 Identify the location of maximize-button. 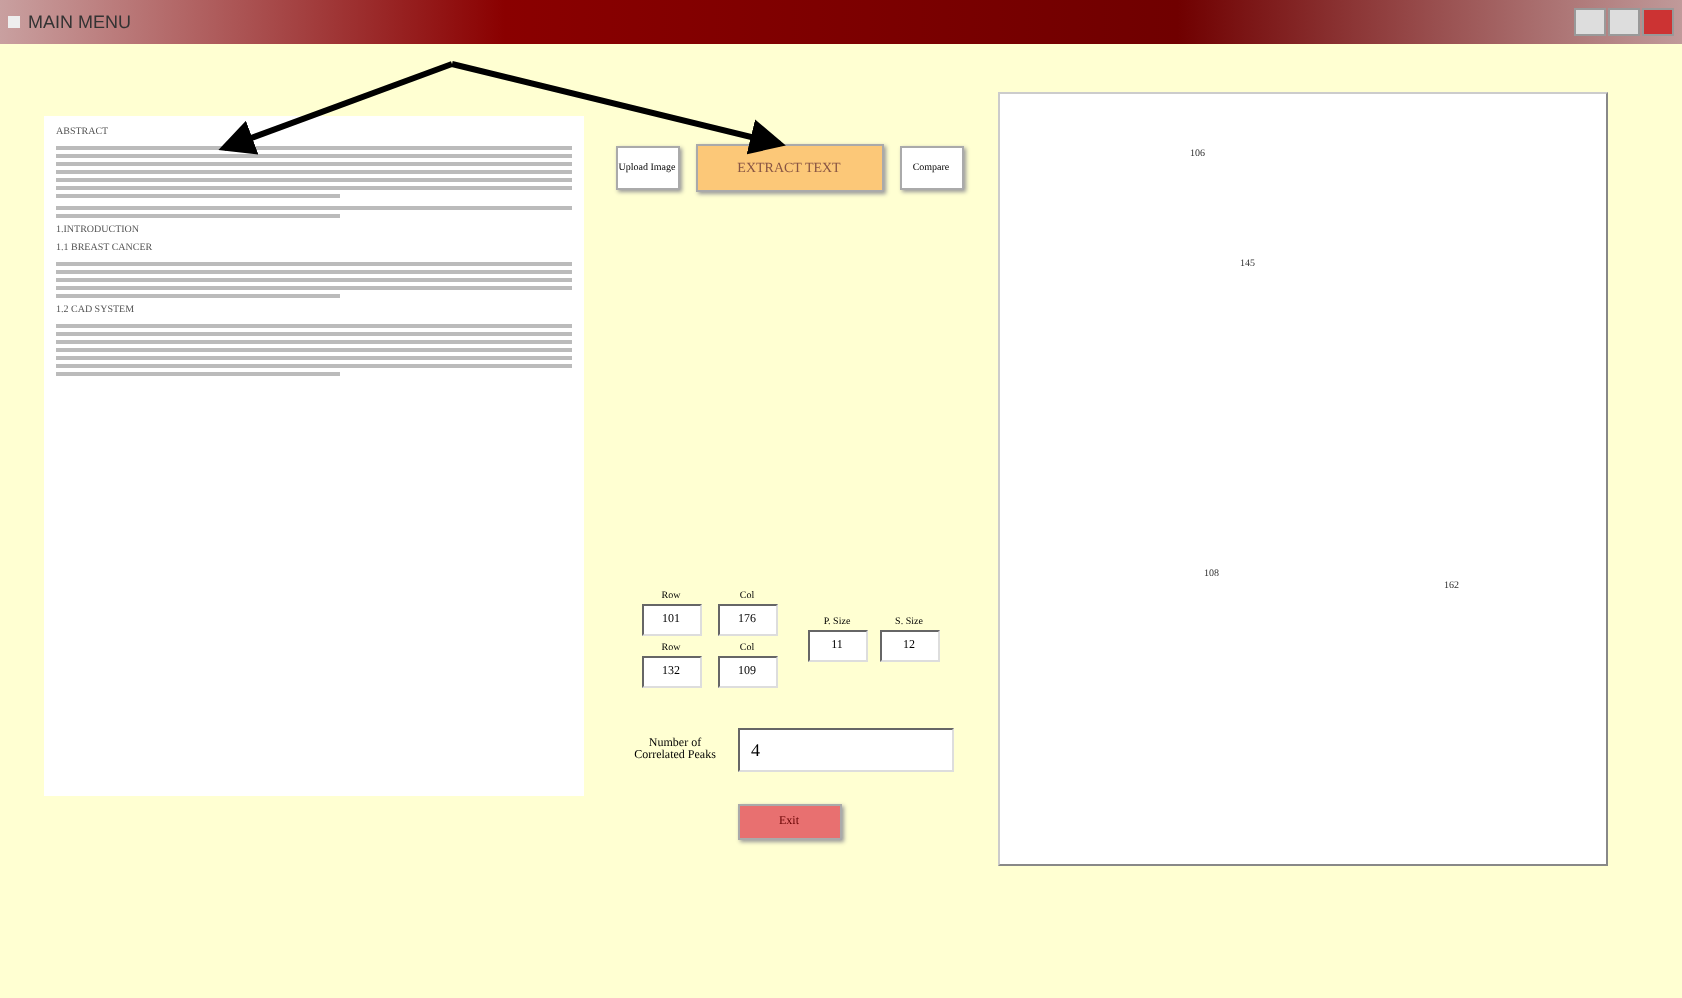
(1624, 22).